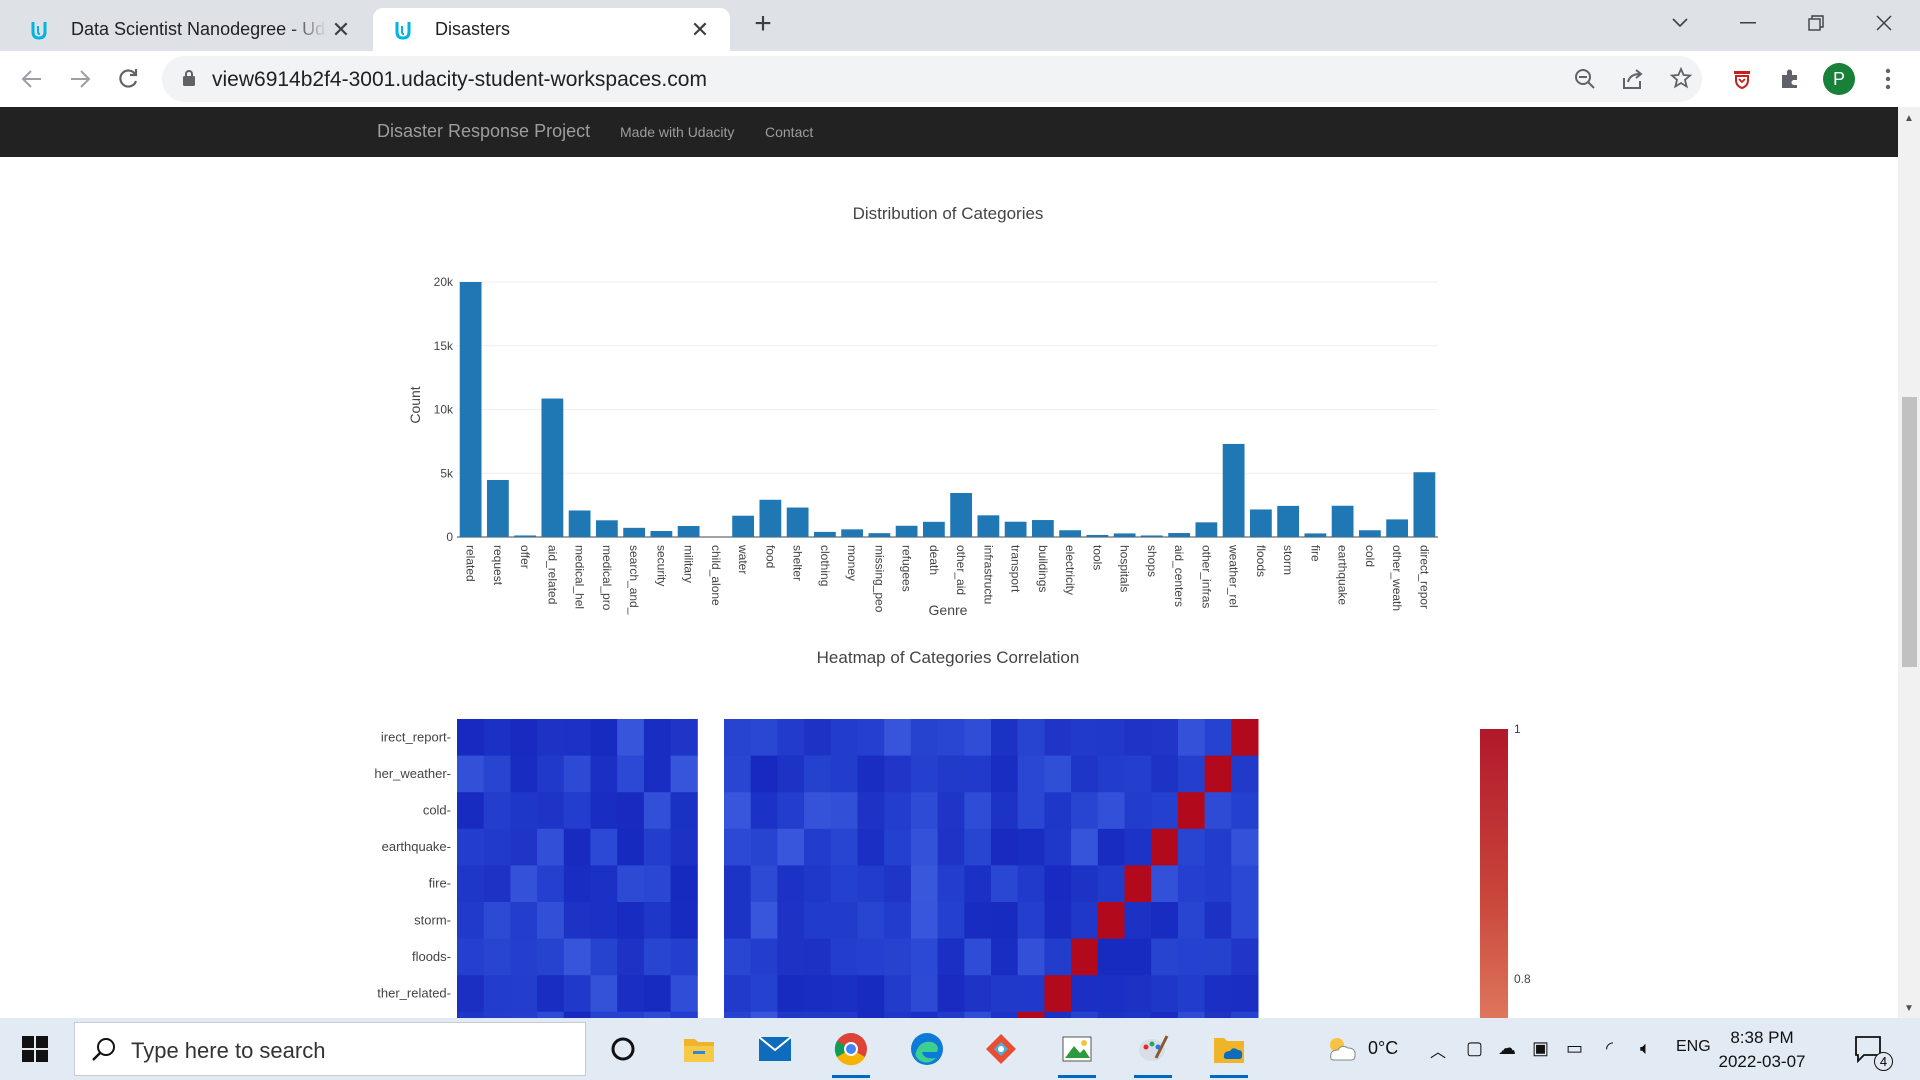 The width and height of the screenshot is (1920, 1080). Describe the element at coordinates (1540, 1048) in the screenshot. I see `screen-icon: ▣` at that location.